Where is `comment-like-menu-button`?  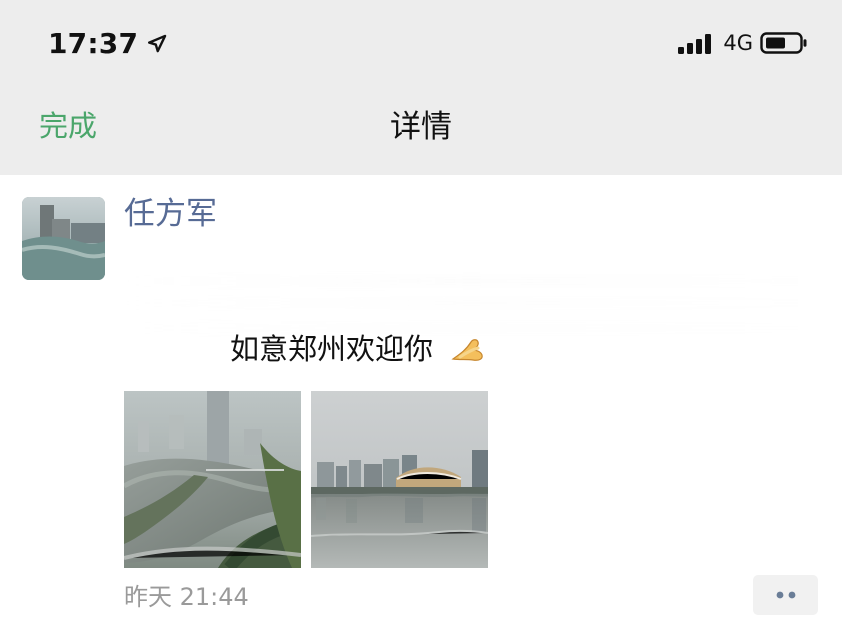
comment-like-menu-button is located at coordinates (785, 595).